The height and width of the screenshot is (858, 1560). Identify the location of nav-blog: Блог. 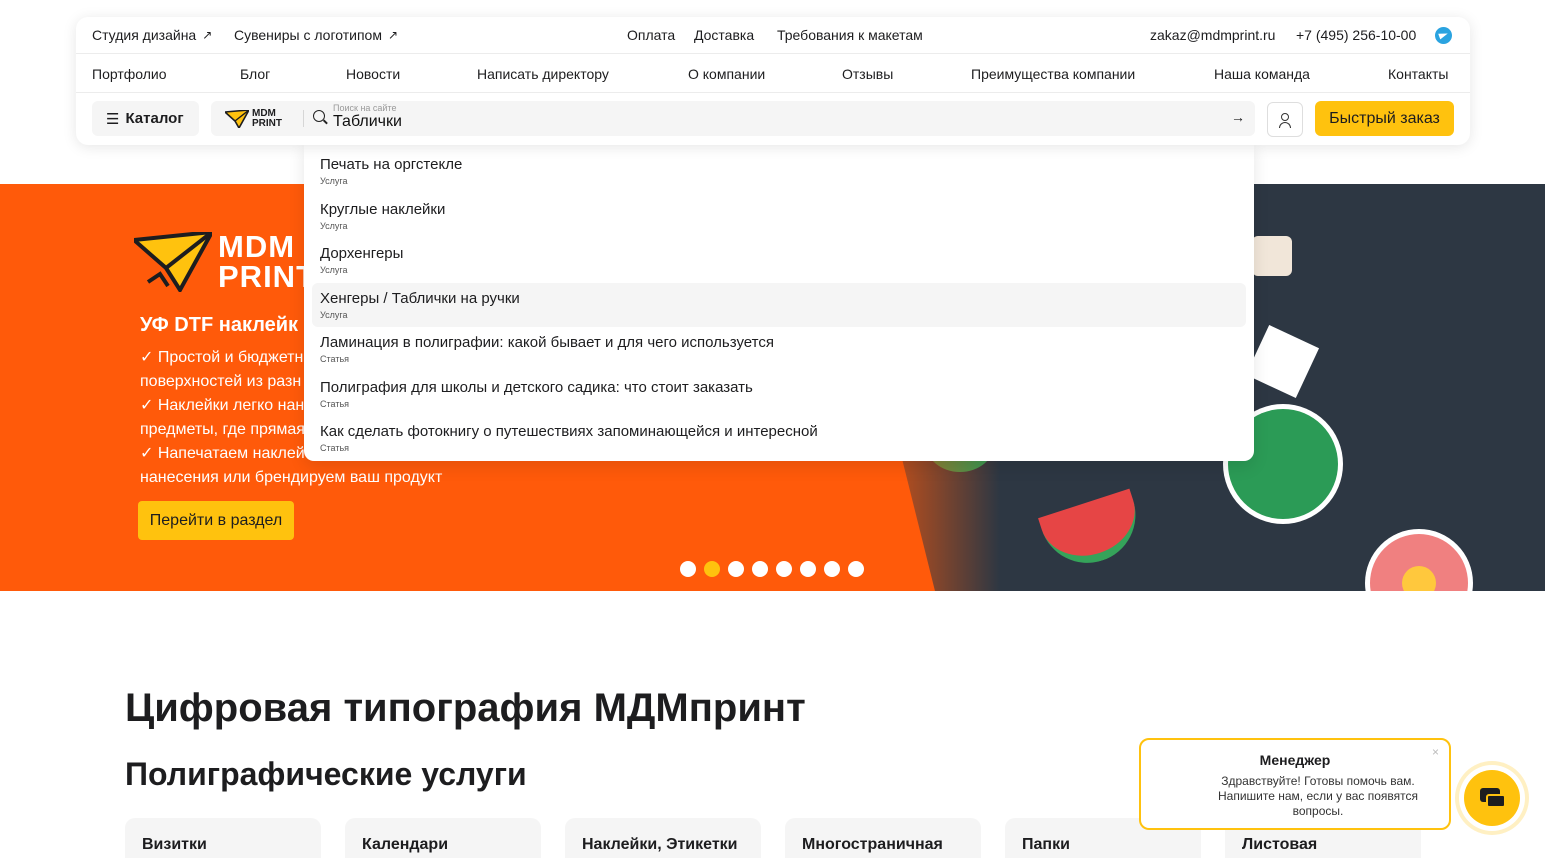
(255, 74).